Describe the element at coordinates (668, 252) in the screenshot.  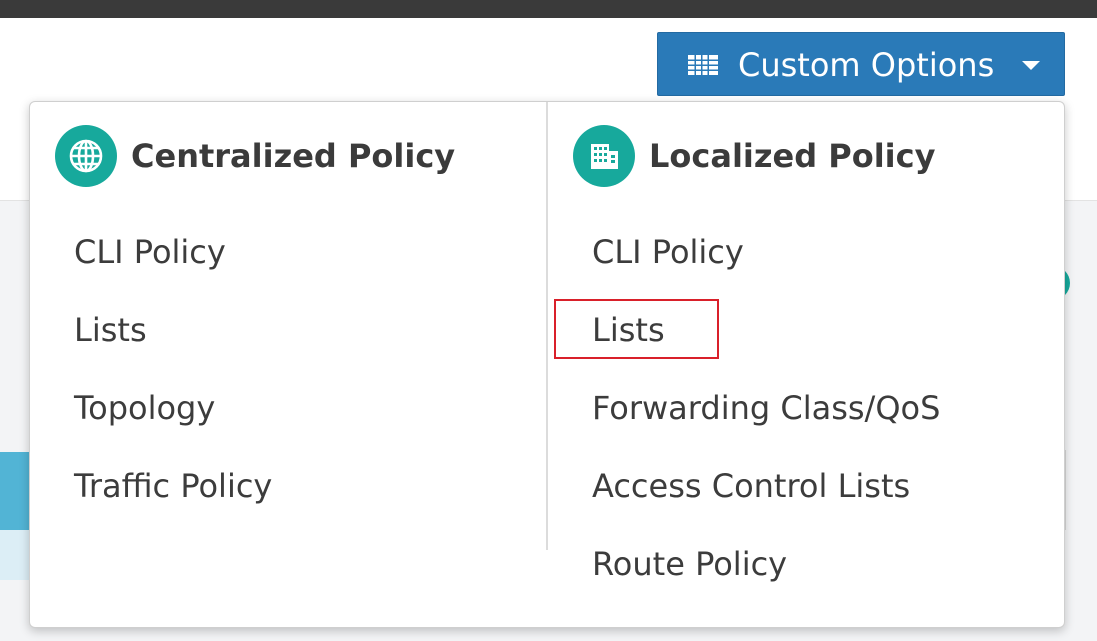
I see `localized-cli-policy-item: CLI Policy` at that location.